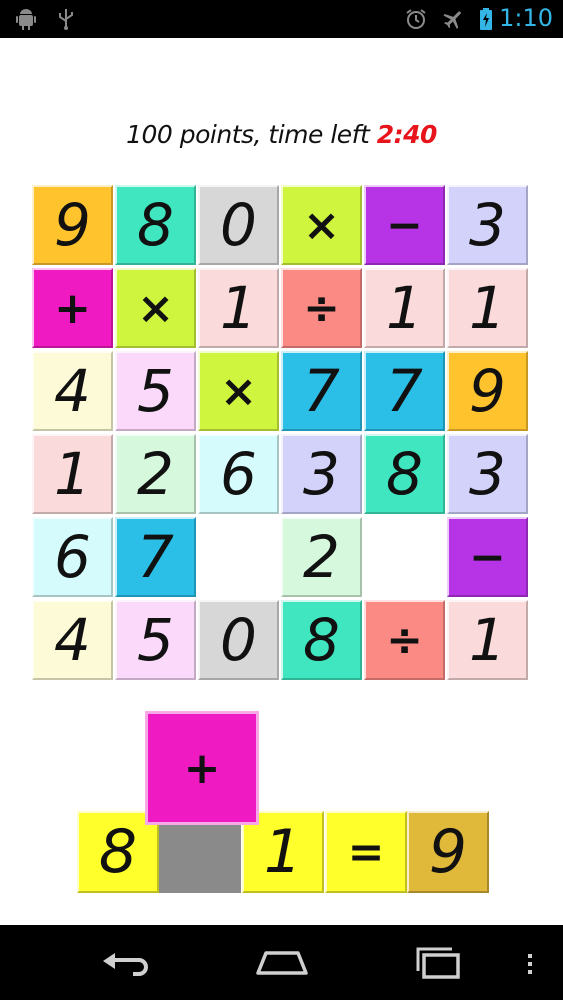  Describe the element at coordinates (407, 134) in the screenshot. I see `time-left: 2:40` at that location.